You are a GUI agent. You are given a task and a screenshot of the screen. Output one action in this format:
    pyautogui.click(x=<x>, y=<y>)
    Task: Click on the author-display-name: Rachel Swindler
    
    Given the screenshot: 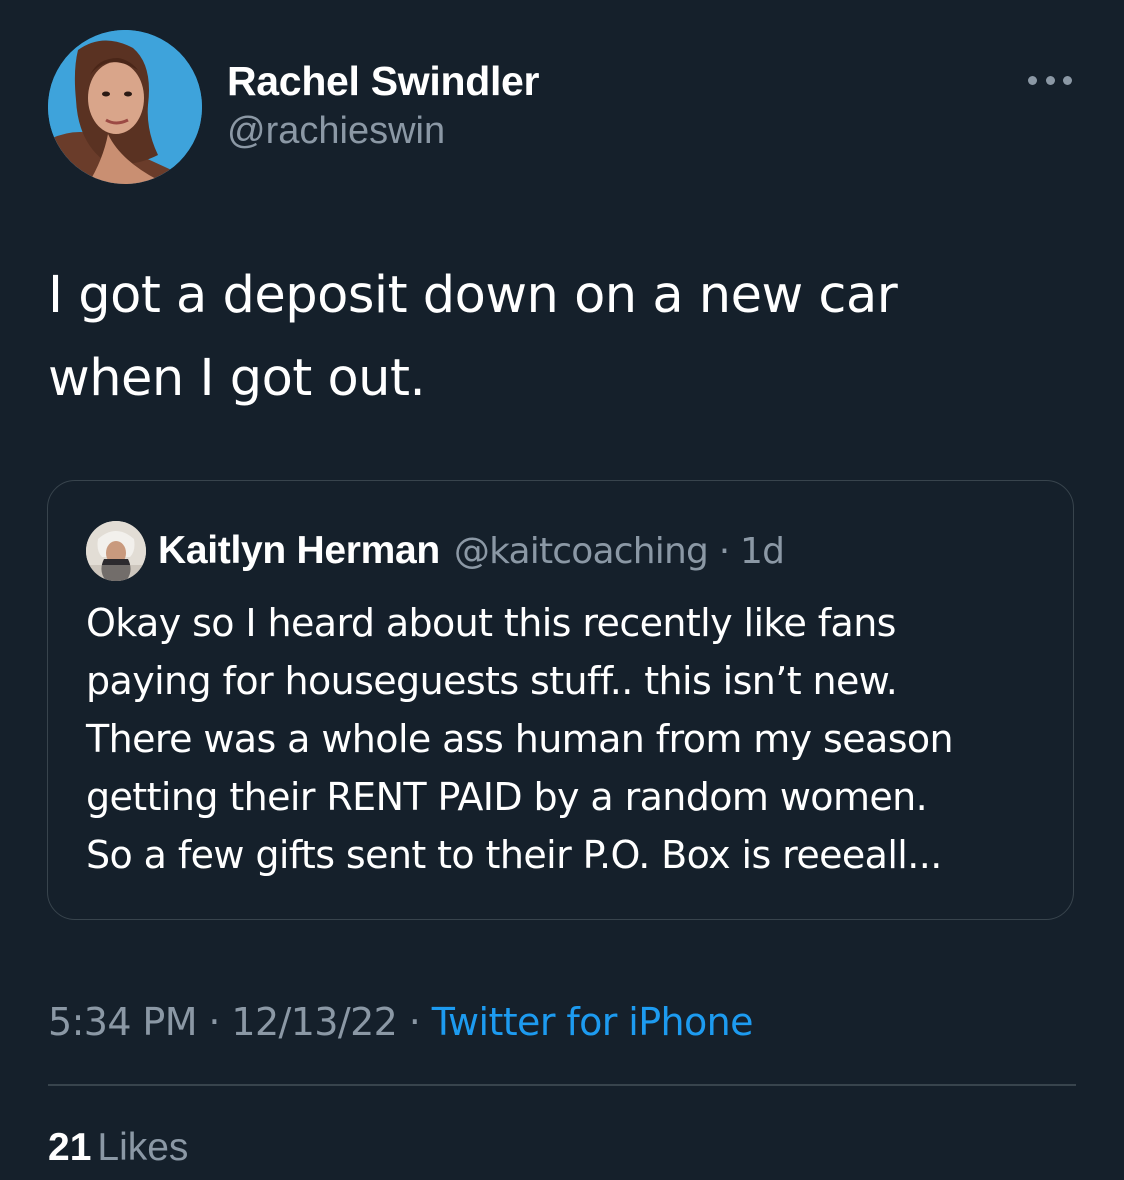 What is the action you would take?
    pyautogui.click(x=383, y=81)
    